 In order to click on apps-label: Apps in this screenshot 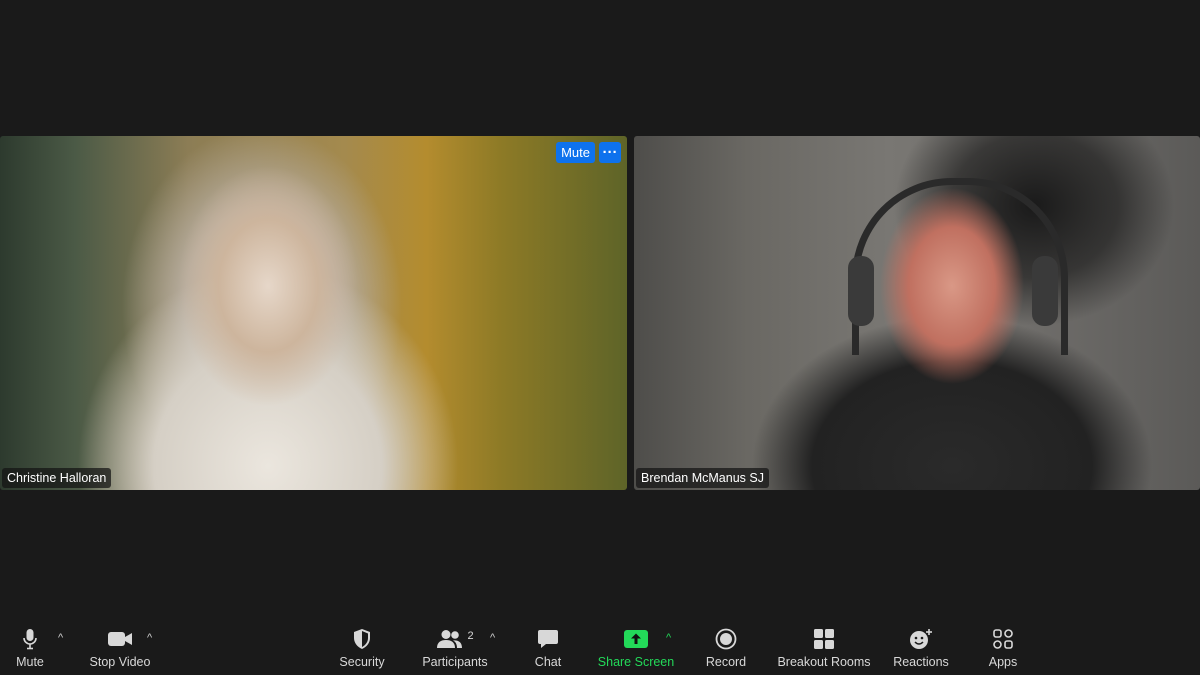, I will do `click(1003, 662)`.